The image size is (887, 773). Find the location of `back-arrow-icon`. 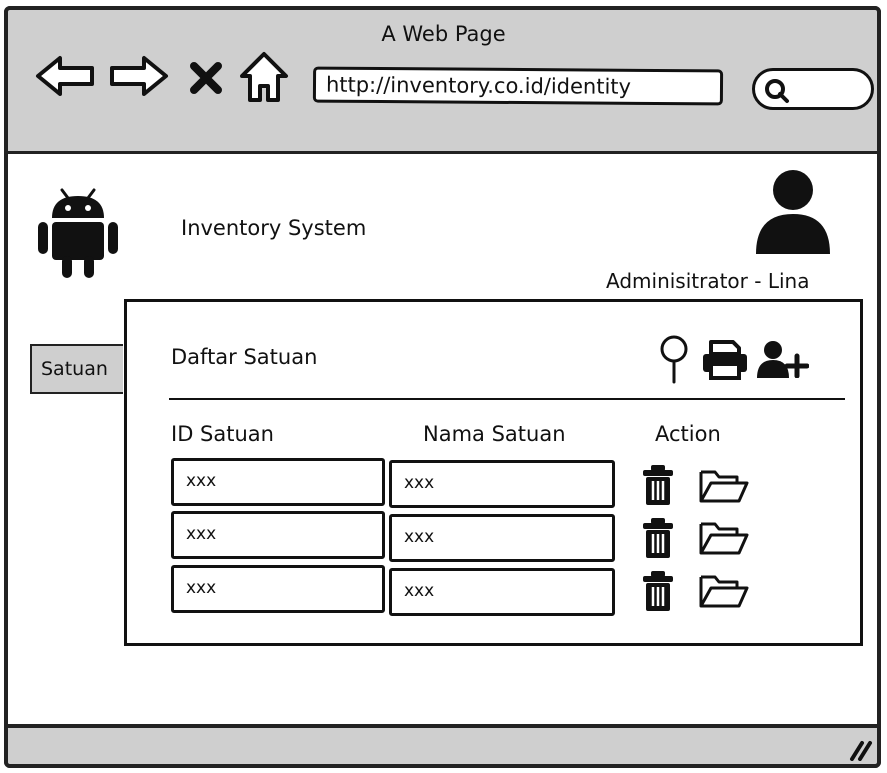

back-arrow-icon is located at coordinates (66, 76).